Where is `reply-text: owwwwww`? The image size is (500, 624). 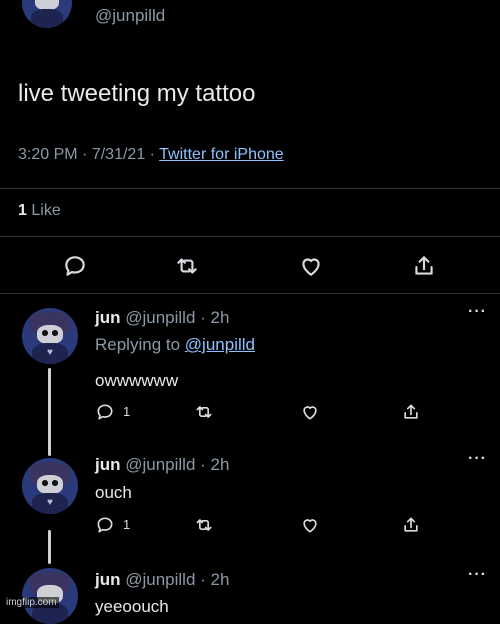 reply-text: owwwwww is located at coordinates (137, 380).